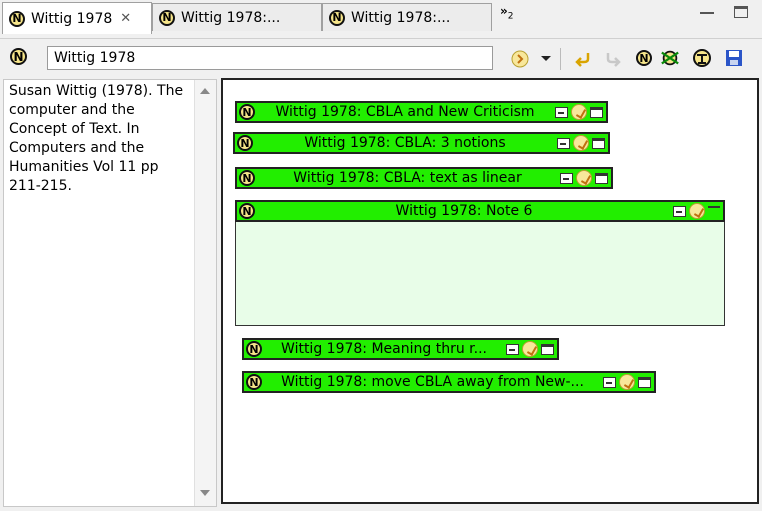 This screenshot has height=511, width=762. Describe the element at coordinates (714, 207) in the screenshot. I see `collapse-icon` at that location.